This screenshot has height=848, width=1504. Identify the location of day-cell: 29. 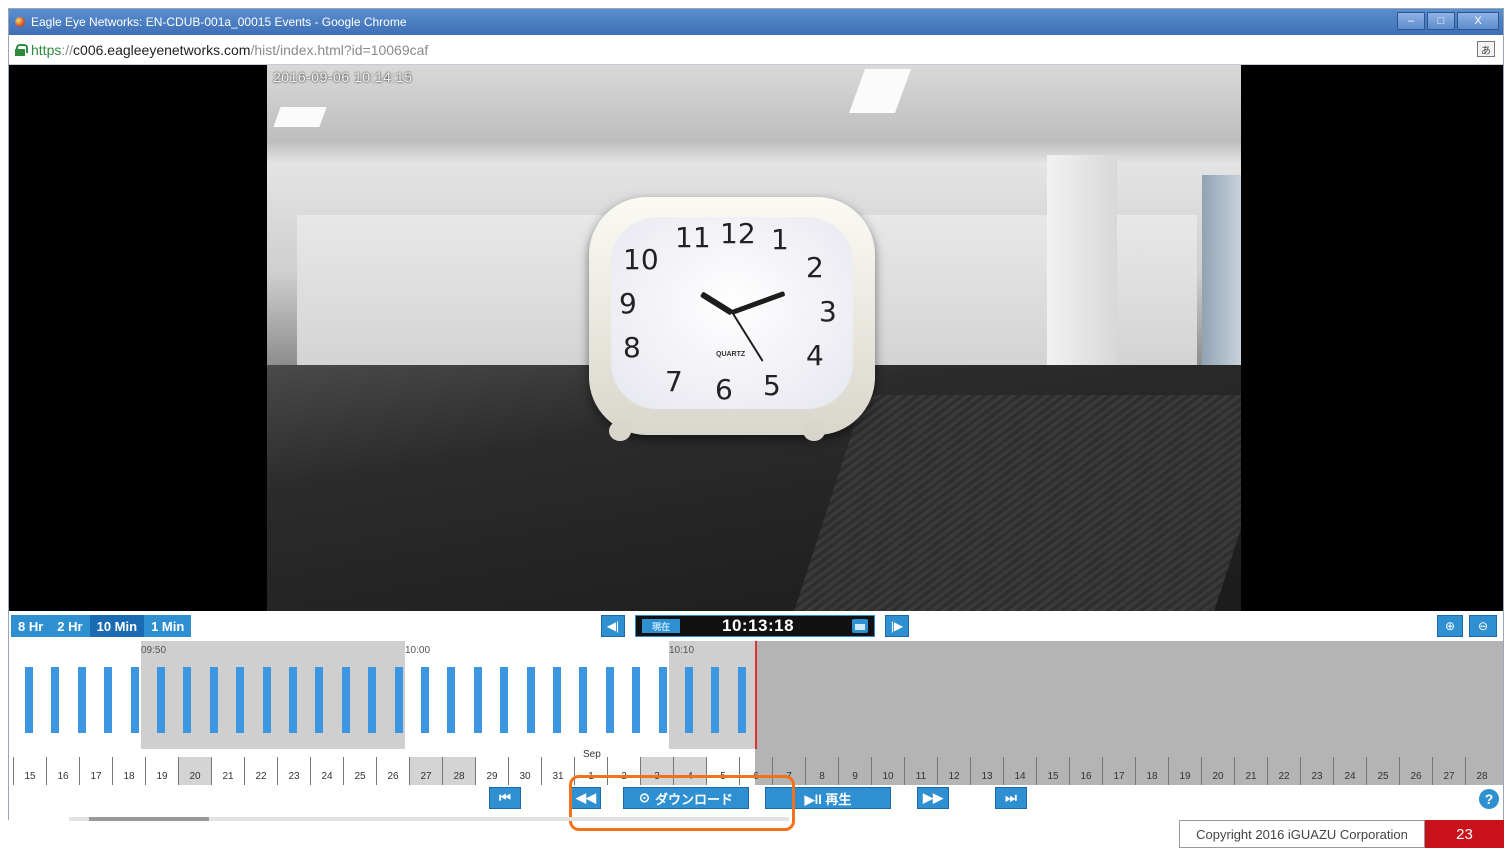
(491, 771).